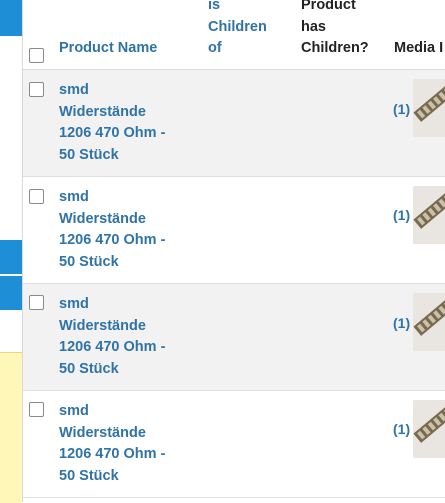  What do you see at coordinates (335, 28) in the screenshot?
I see `column-header-product-has-children: Product has Children?` at bounding box center [335, 28].